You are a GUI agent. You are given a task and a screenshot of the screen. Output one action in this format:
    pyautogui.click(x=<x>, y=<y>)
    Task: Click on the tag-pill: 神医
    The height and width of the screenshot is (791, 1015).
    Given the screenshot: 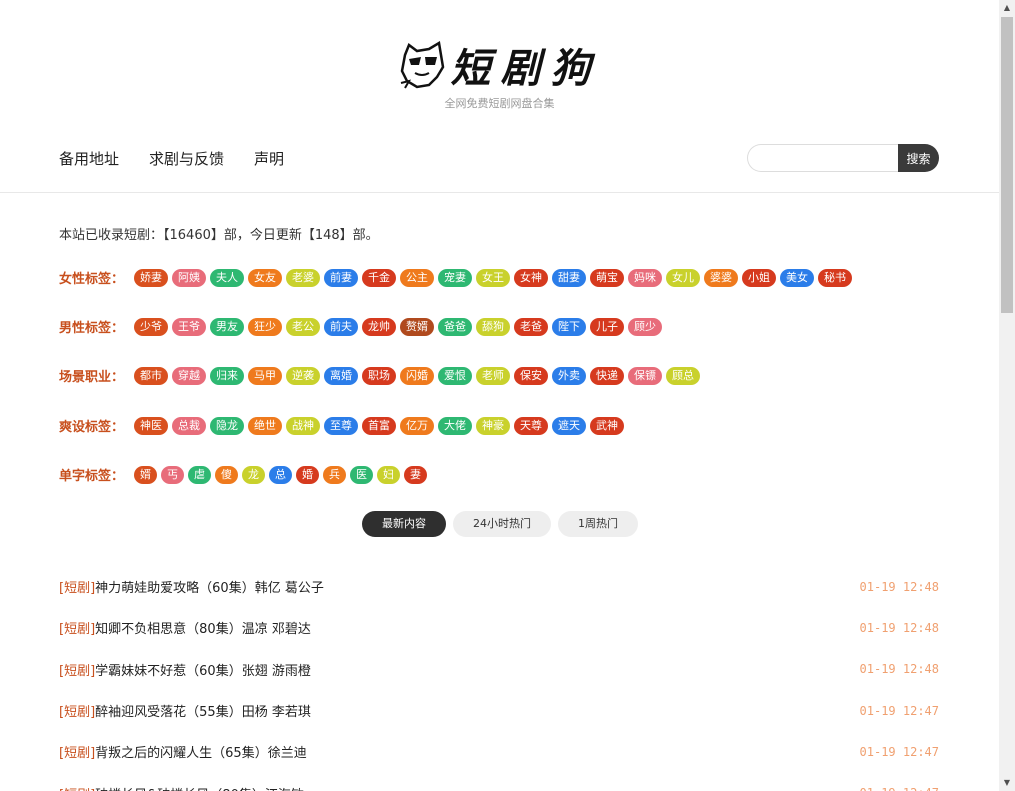 What is the action you would take?
    pyautogui.click(x=151, y=425)
    